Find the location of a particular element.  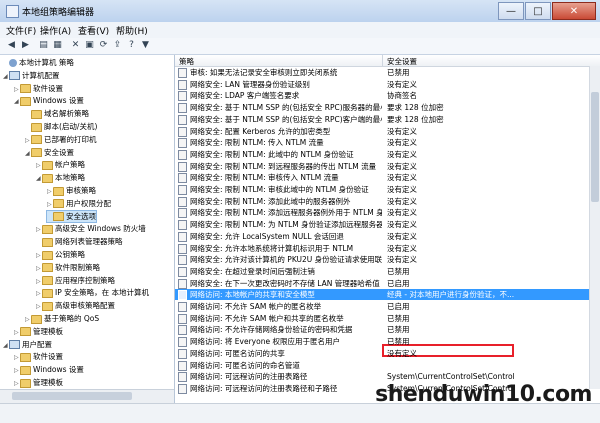

menu-action: 操作(A) is located at coordinates (55, 30).